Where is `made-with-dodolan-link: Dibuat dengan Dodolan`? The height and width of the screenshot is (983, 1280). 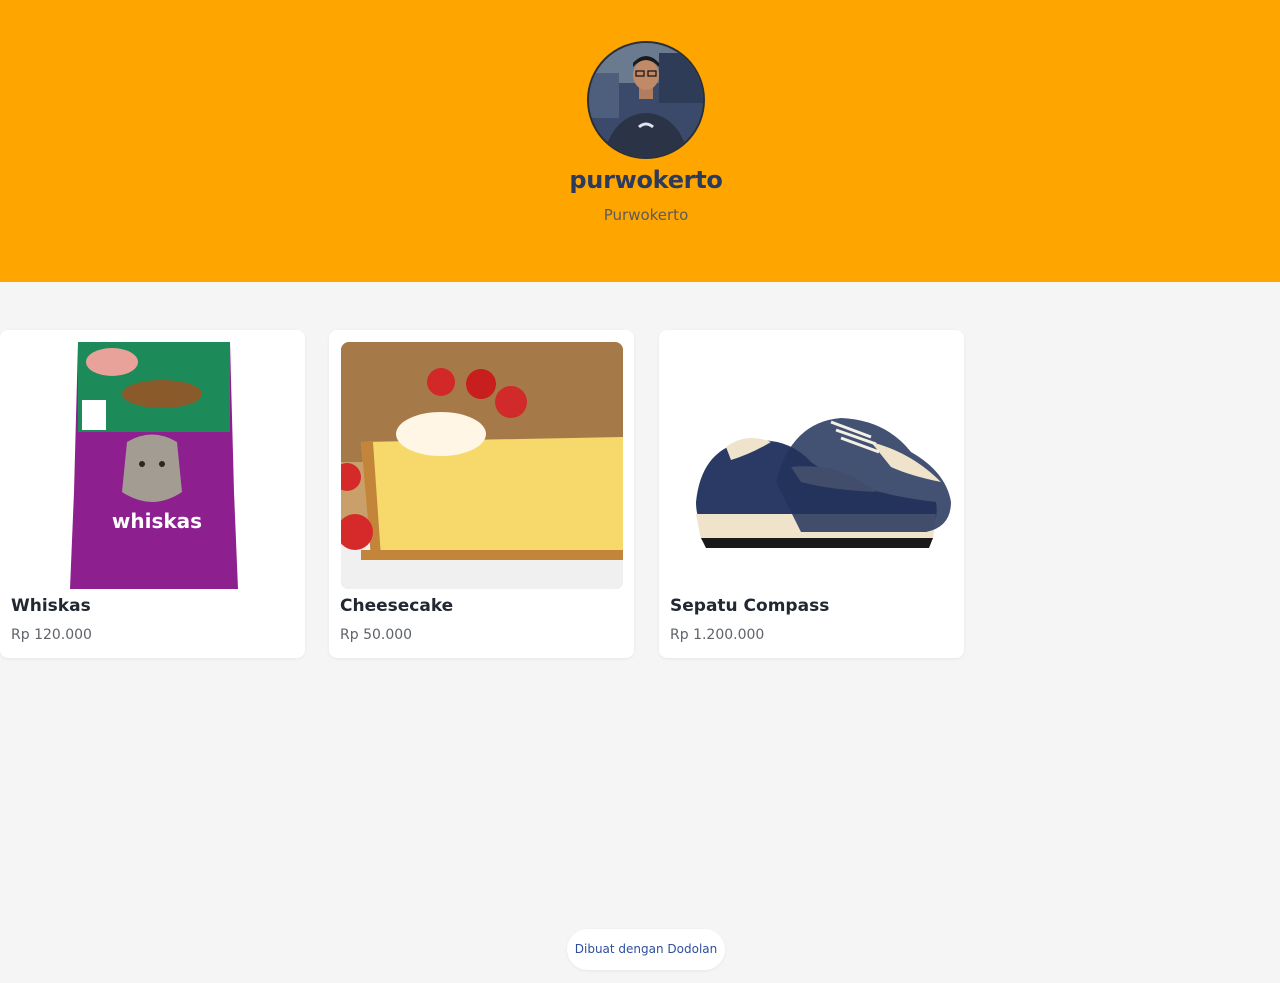 made-with-dodolan-link: Dibuat dengan Dodolan is located at coordinates (646, 949).